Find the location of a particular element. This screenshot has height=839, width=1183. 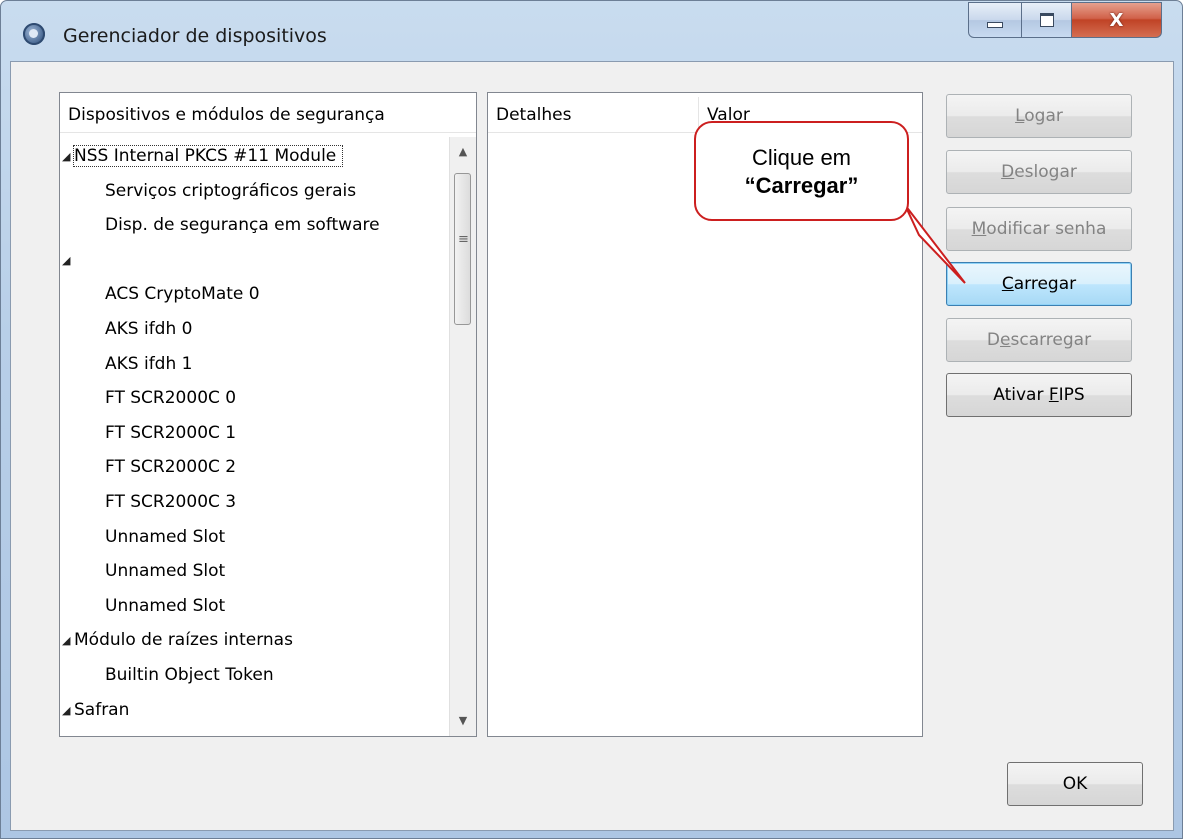

scroll-down-icon: ▼ is located at coordinates (463, 721).